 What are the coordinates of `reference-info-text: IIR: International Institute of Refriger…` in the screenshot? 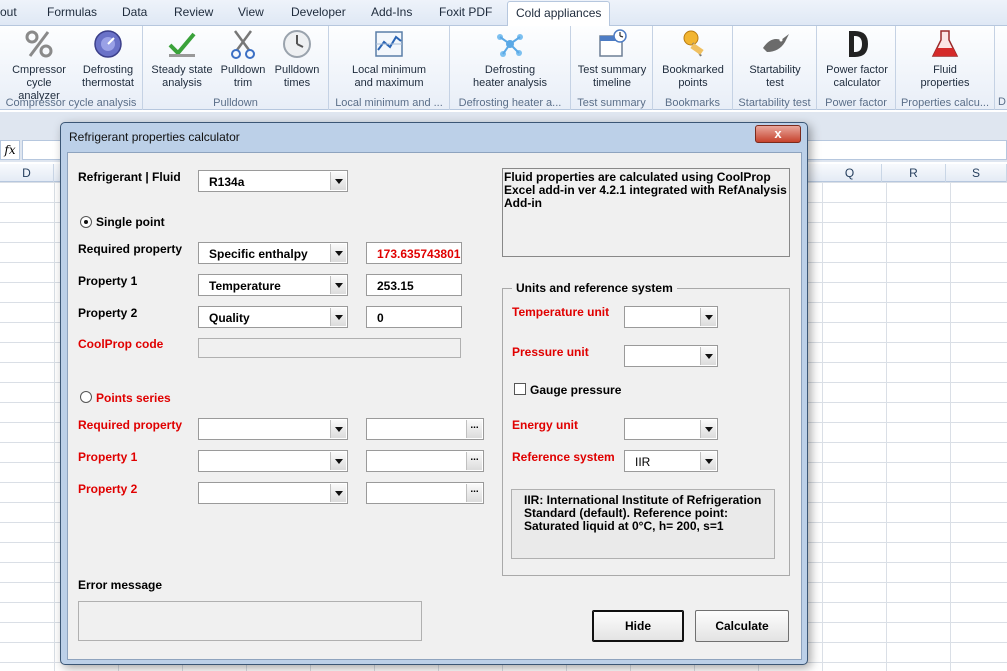 It's located at (643, 513).